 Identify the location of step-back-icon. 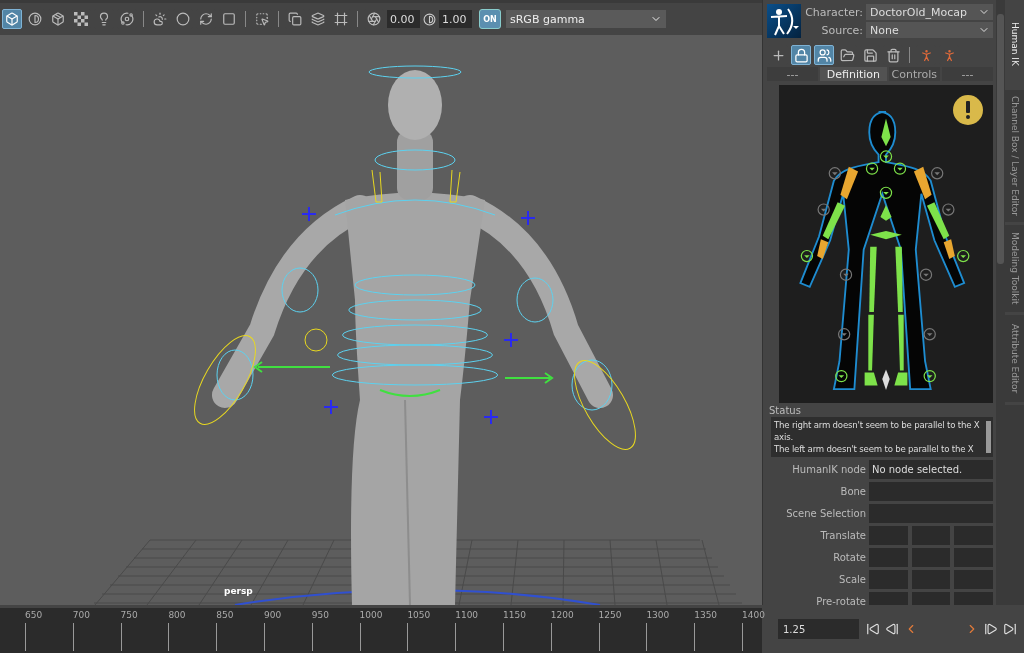
(892, 629).